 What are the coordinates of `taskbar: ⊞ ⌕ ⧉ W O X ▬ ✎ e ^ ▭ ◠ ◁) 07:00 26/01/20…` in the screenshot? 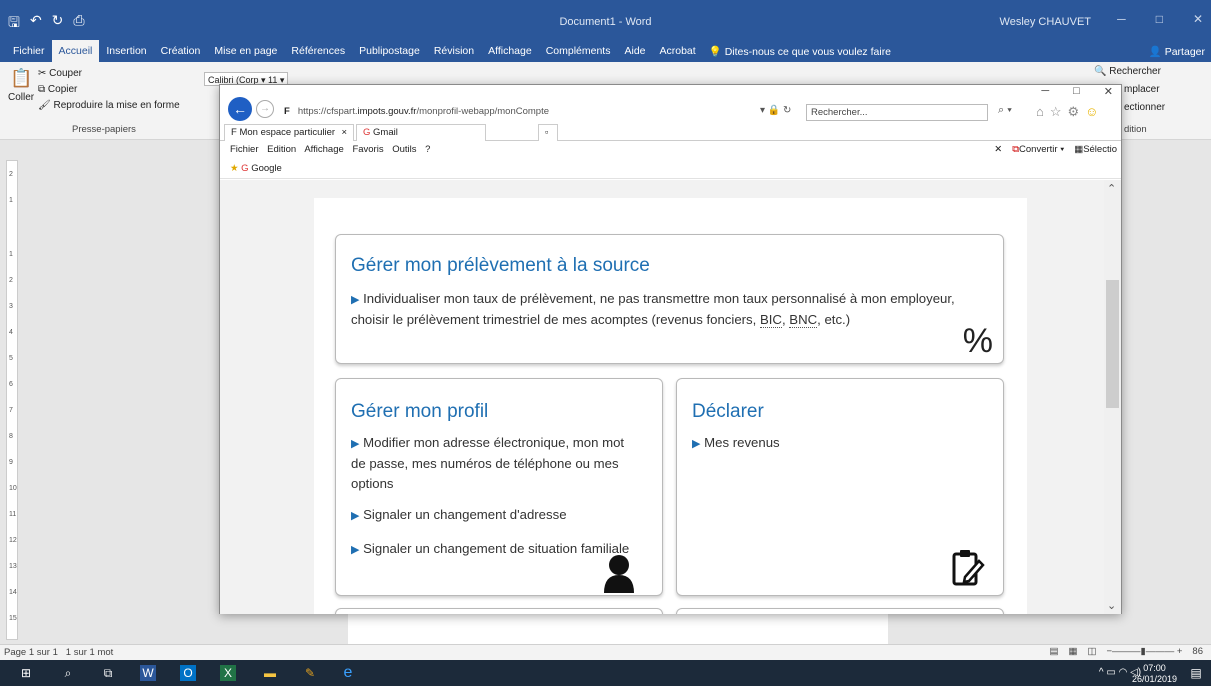 It's located at (605, 673).